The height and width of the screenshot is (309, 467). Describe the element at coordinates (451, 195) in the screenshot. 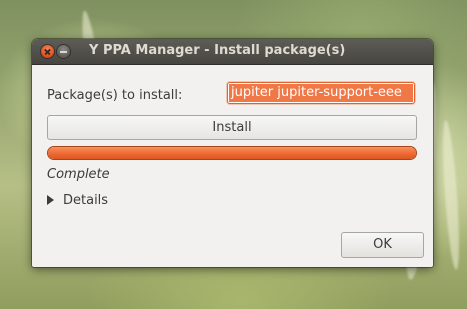

I see `wallpaper-grass` at that location.